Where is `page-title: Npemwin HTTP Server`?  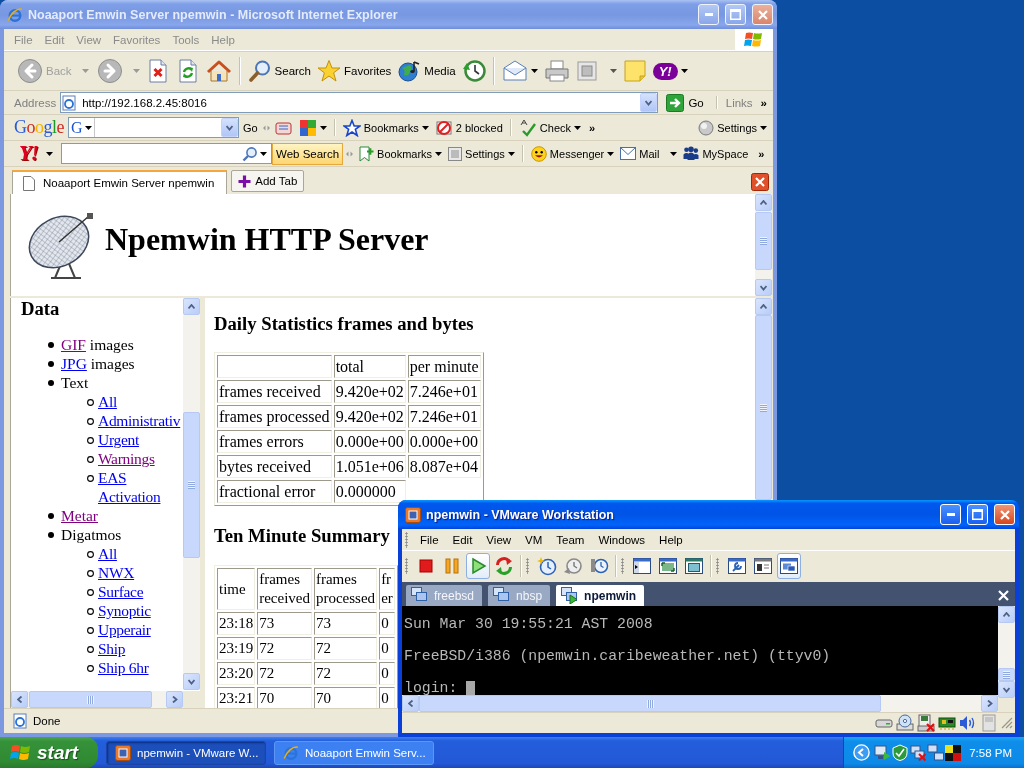
page-title: Npemwin HTTP Server is located at coordinates (267, 239).